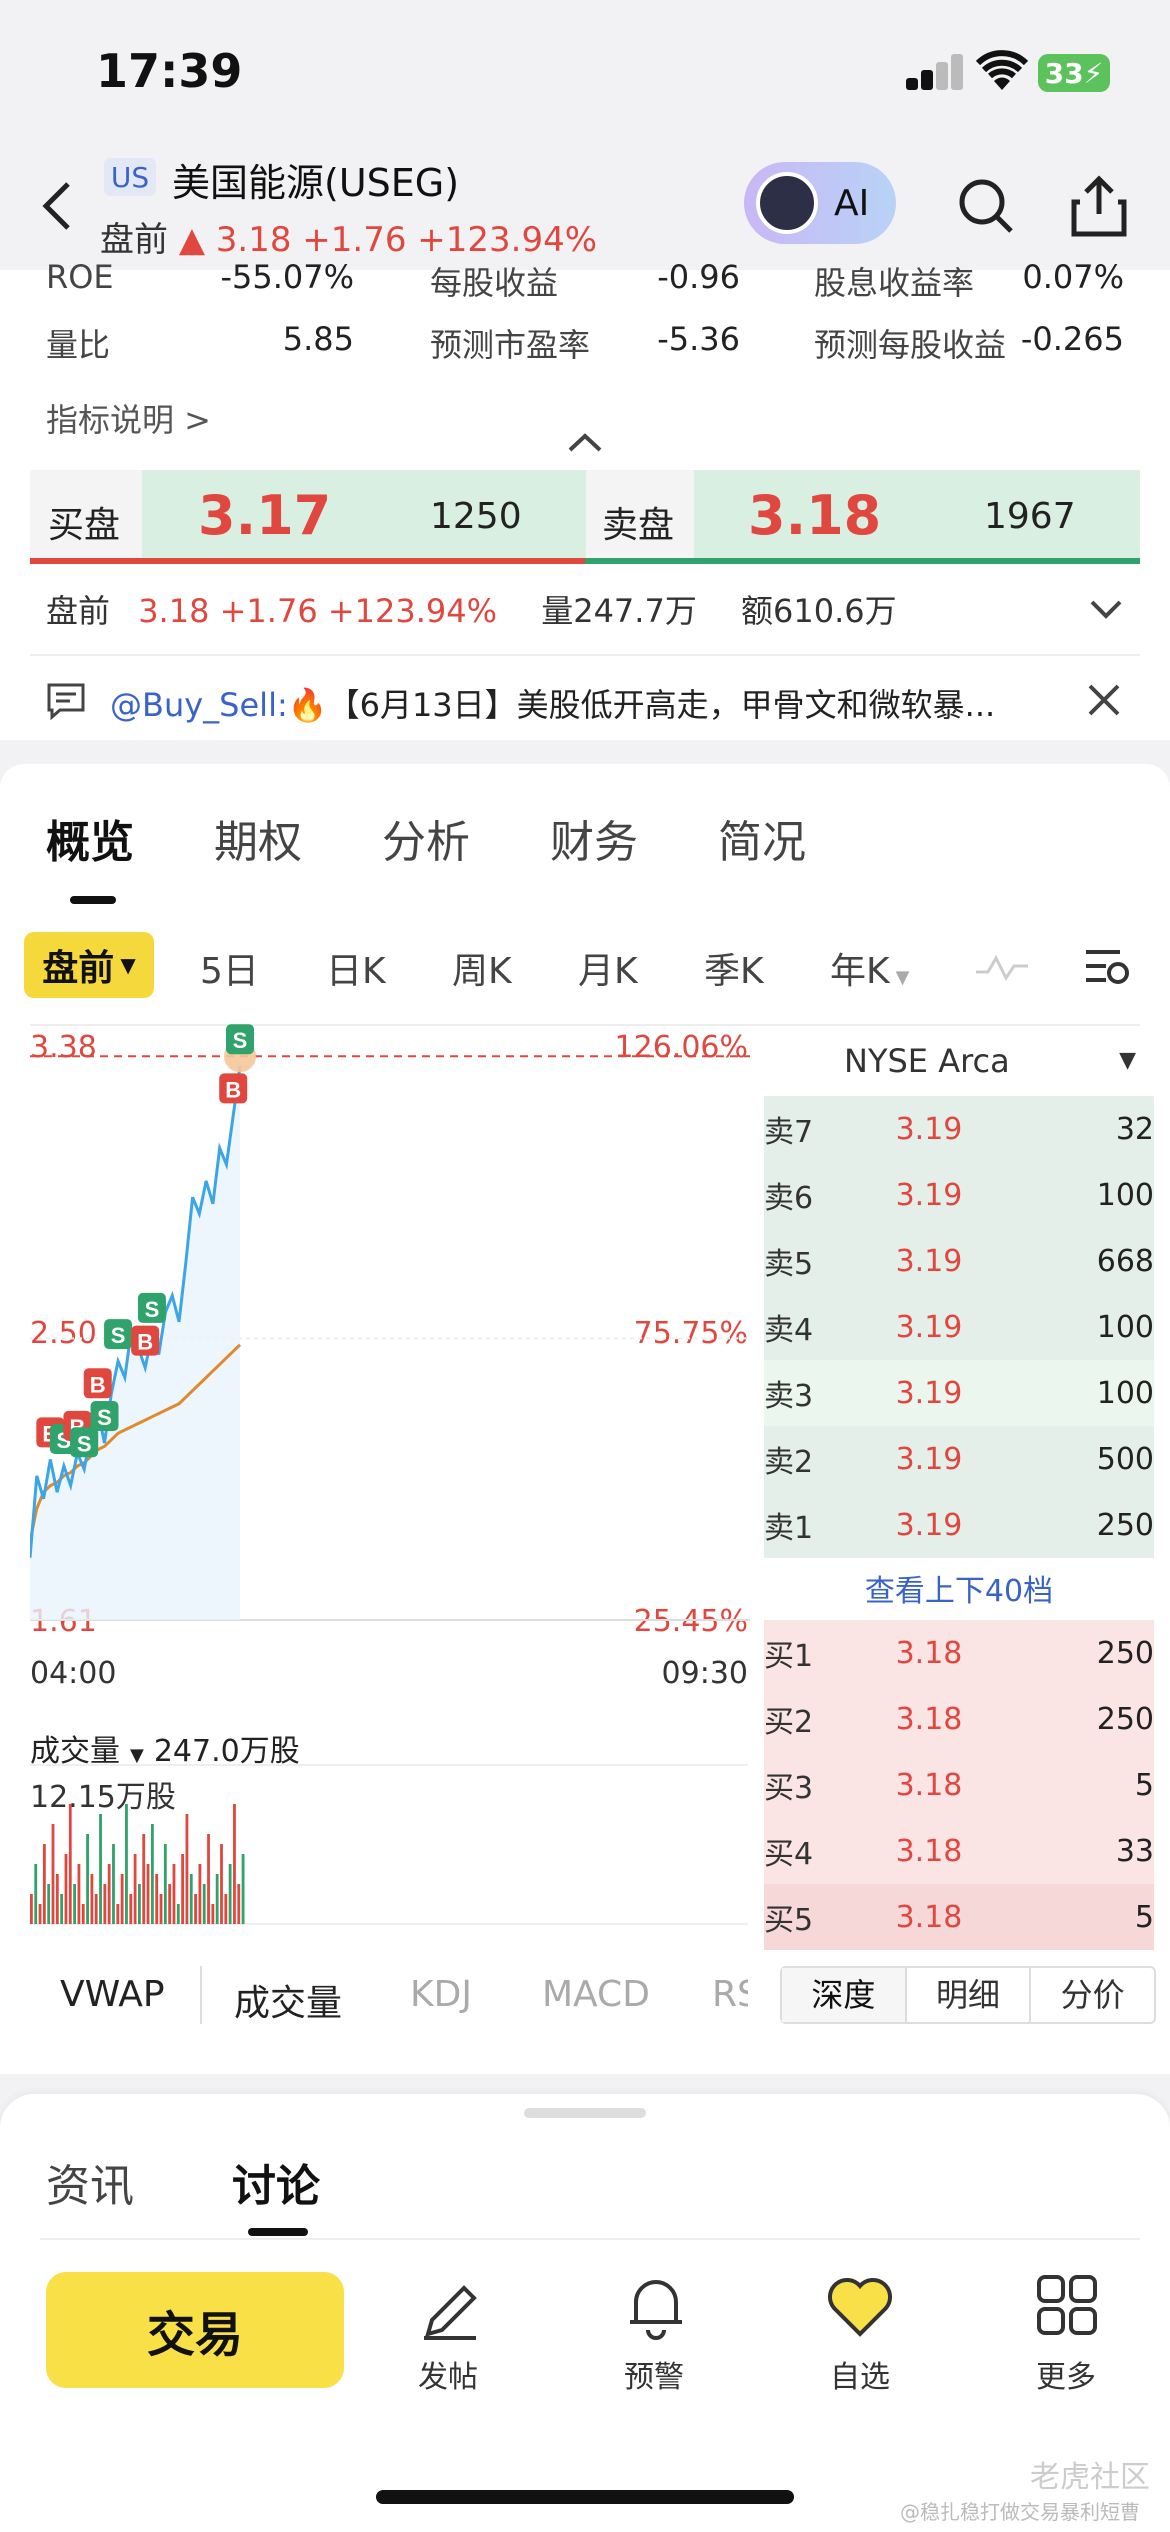 The height and width of the screenshot is (2532, 1170). What do you see at coordinates (318, 611) in the screenshot?
I see `premarket-change: 3.18 +1.76 +123.94%` at bounding box center [318, 611].